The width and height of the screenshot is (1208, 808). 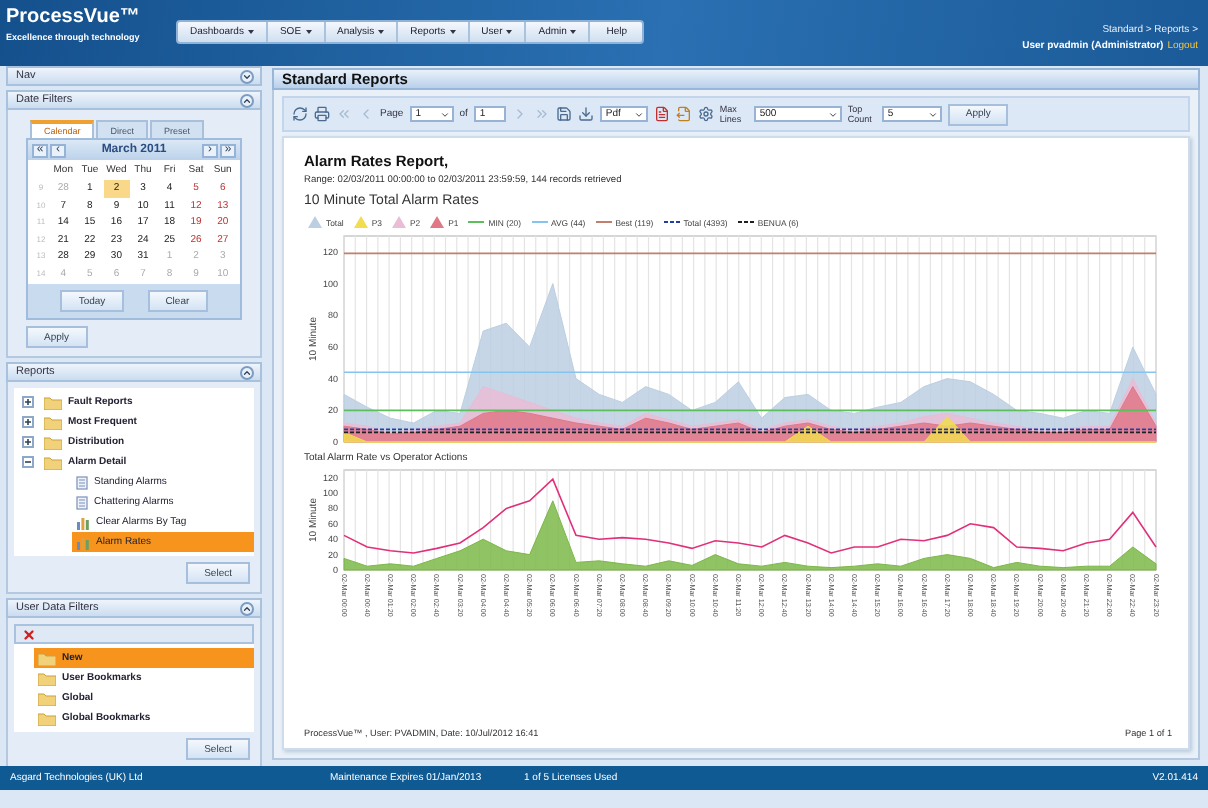 I want to click on expand-button, so click(x=247, y=76).